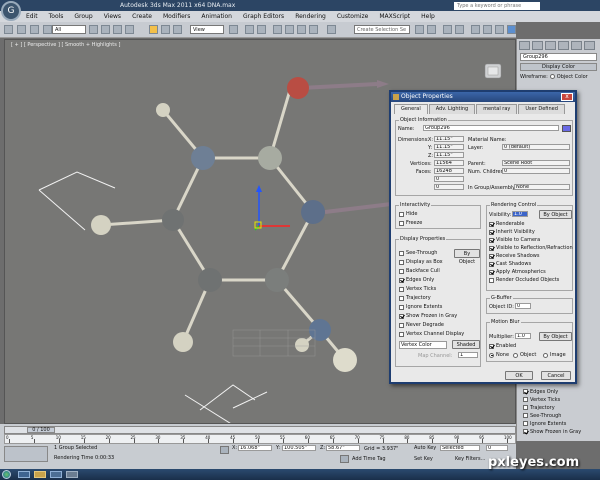 The image size is (600, 480). What do you see at coordinates (497, 5) in the screenshot?
I see `search-input: Type a keyword or phrase` at bounding box center [497, 5].